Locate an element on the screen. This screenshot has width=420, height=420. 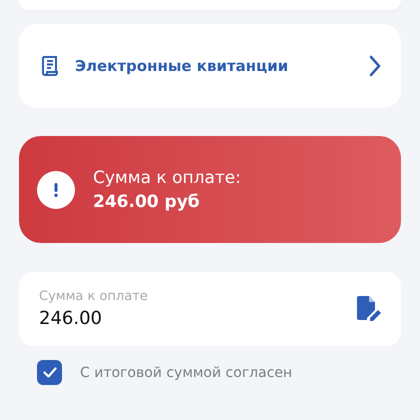
chevron-right-icon is located at coordinates (375, 66).